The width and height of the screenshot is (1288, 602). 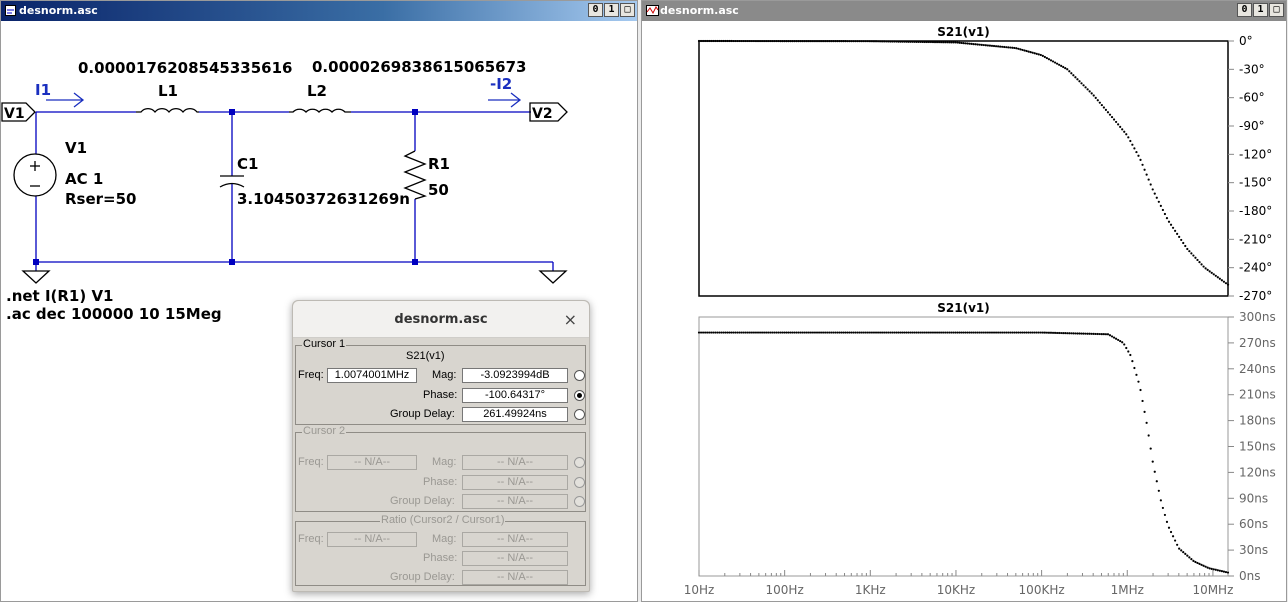 What do you see at coordinates (60, 296) in the screenshot?
I see `net-directive: .net I(R1) V1` at bounding box center [60, 296].